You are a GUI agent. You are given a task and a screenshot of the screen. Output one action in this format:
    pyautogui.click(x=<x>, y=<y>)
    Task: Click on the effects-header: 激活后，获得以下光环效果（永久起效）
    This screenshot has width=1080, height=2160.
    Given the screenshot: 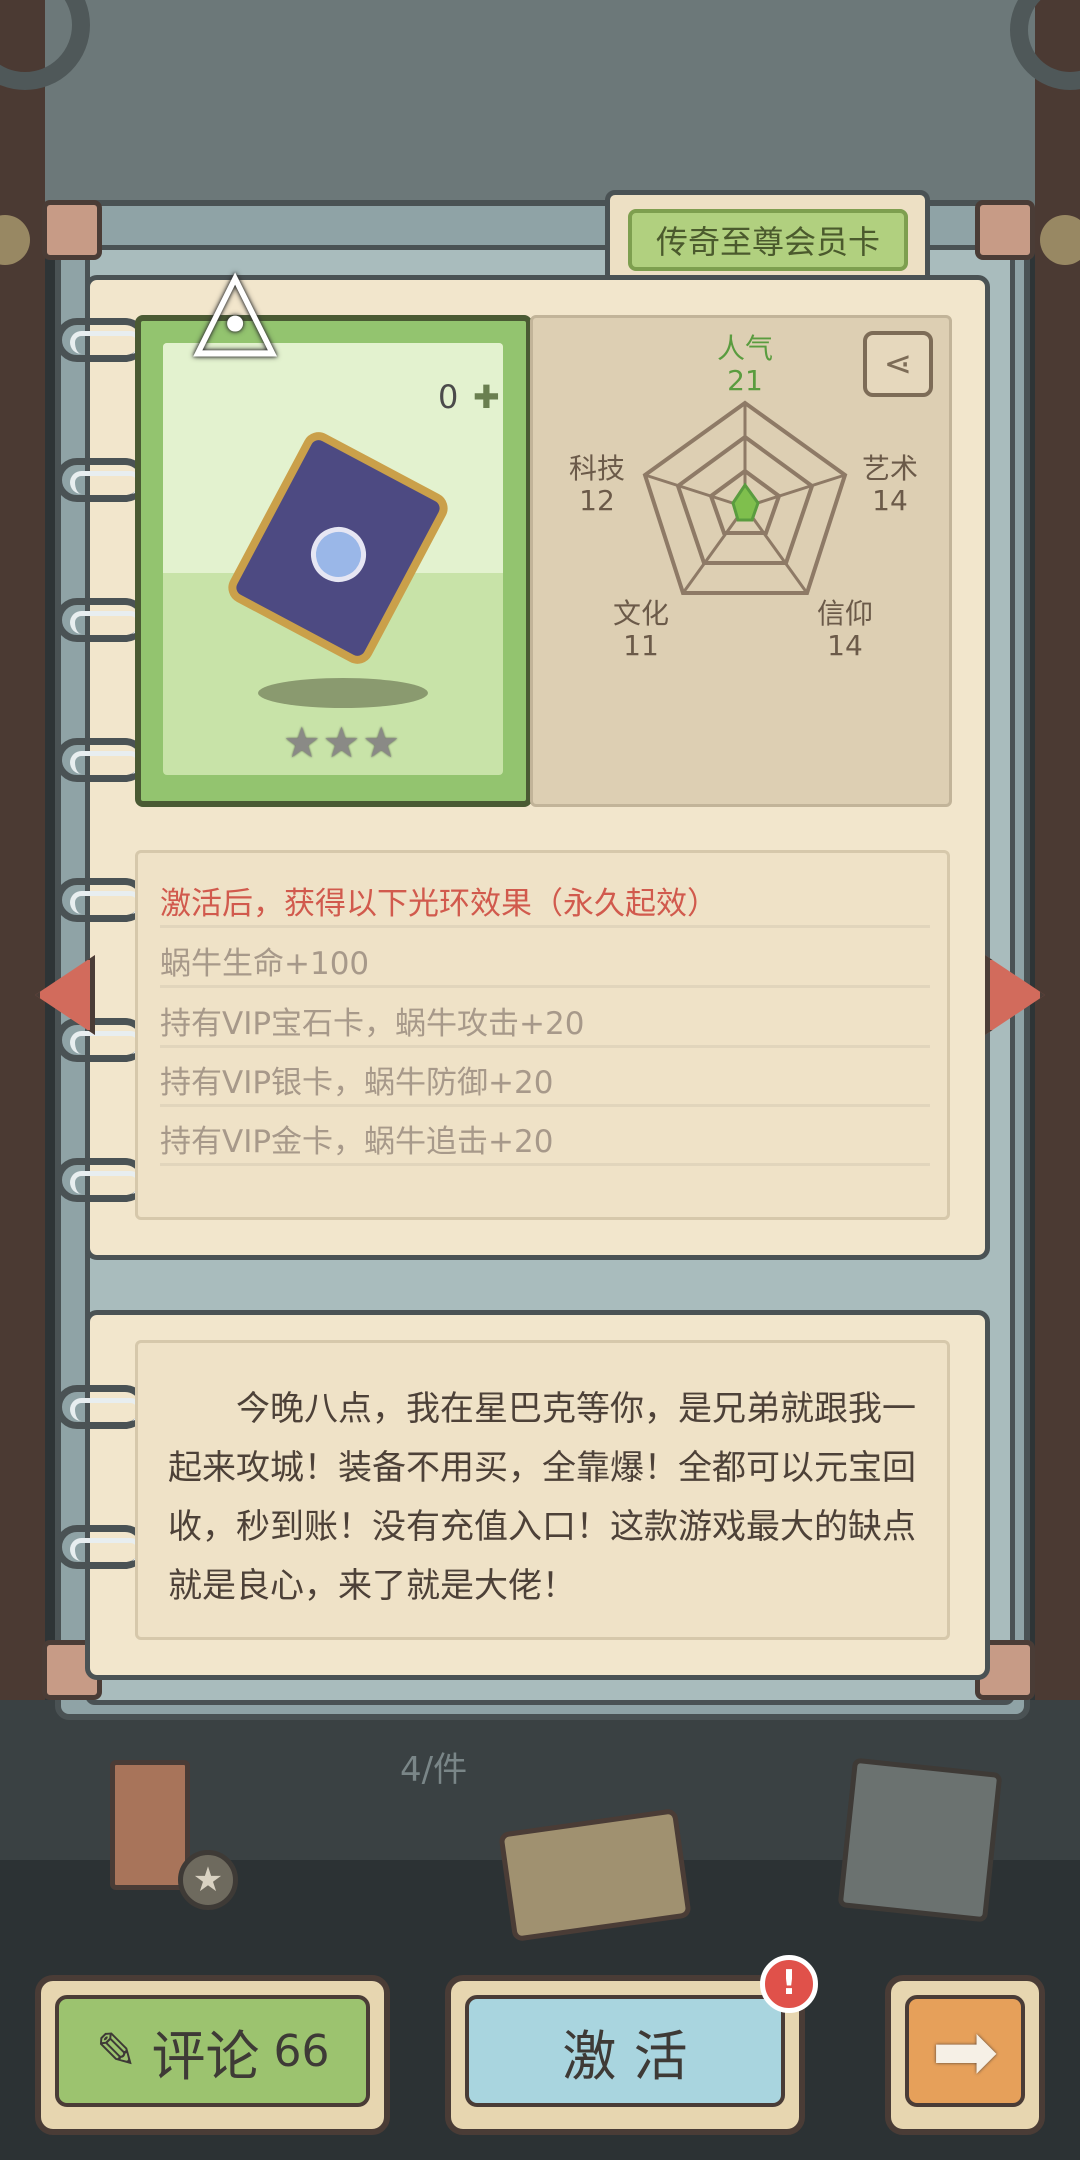 What is the action you would take?
    pyautogui.click(x=439, y=904)
    